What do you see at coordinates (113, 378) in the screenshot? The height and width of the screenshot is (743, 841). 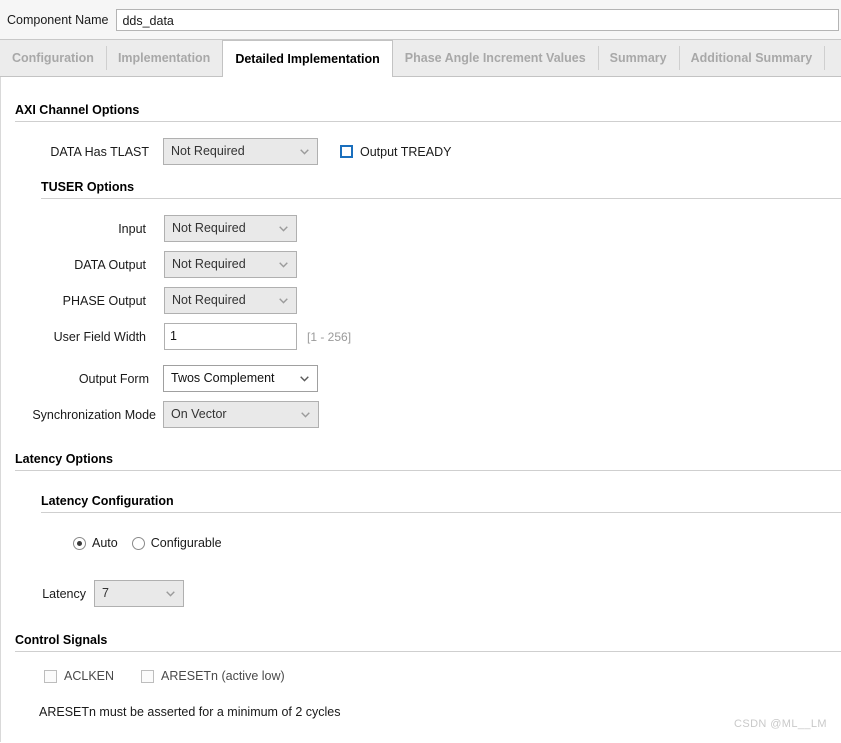 I see `output-form-label: Output Form` at bounding box center [113, 378].